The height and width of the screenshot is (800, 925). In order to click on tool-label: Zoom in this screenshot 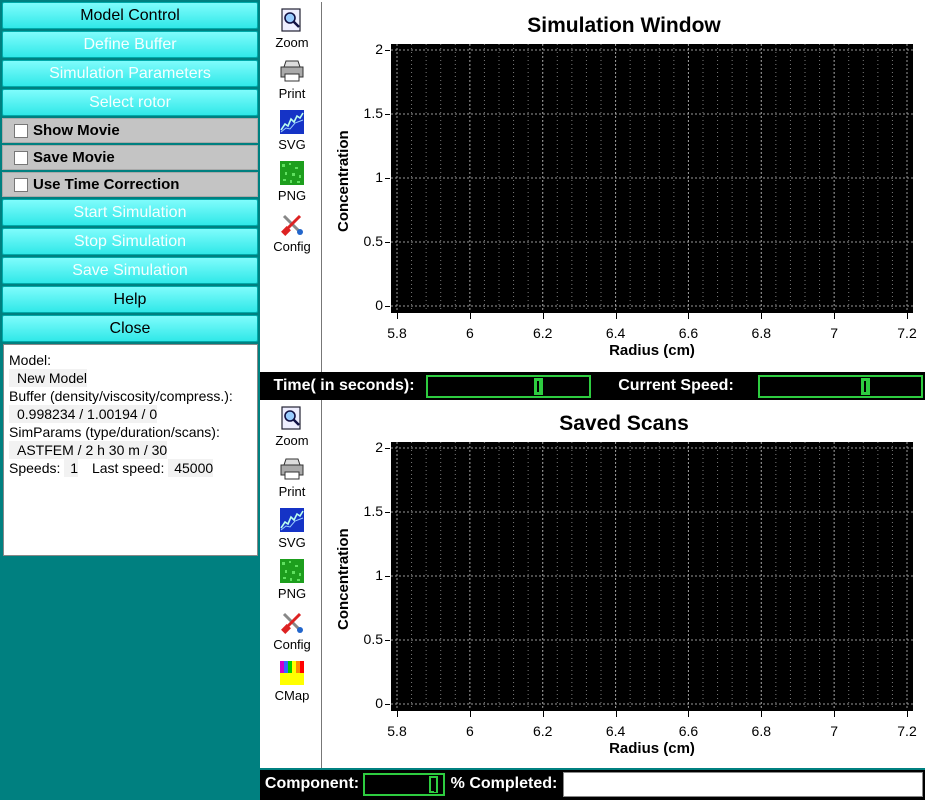, I will do `click(292, 440)`.